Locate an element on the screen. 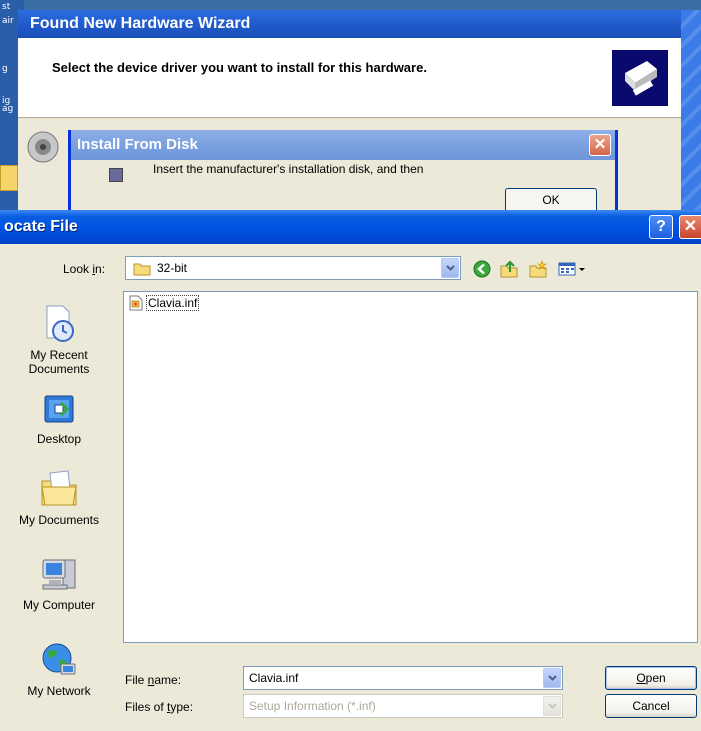  recent-documents-icon is located at coordinates (60, 323).